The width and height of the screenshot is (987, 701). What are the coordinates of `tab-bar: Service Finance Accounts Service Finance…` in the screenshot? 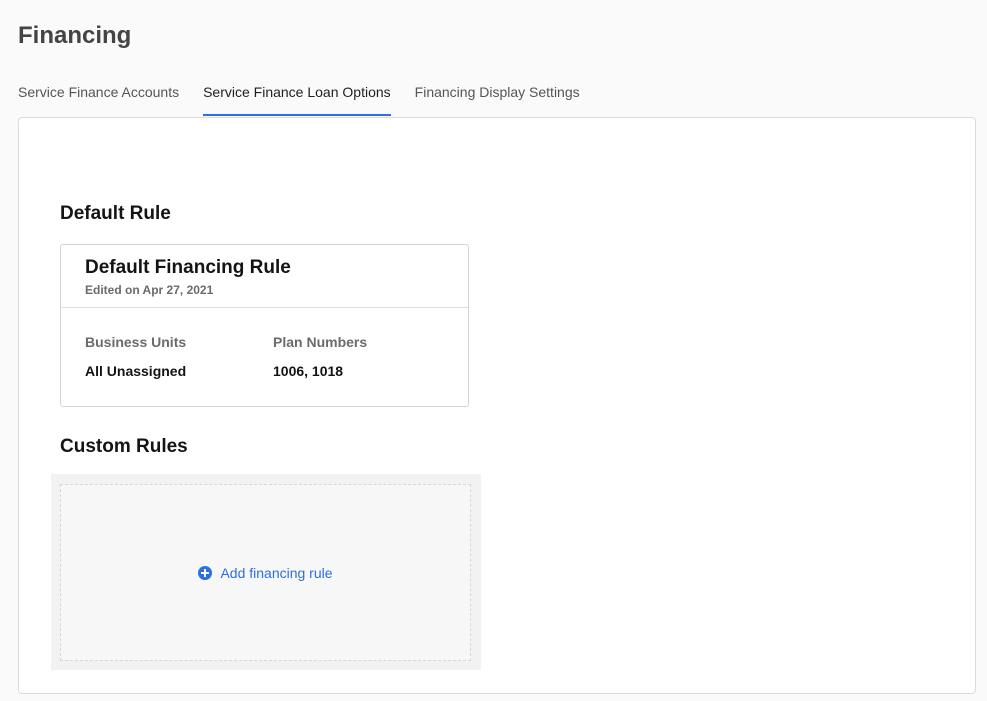 It's located at (299, 100).